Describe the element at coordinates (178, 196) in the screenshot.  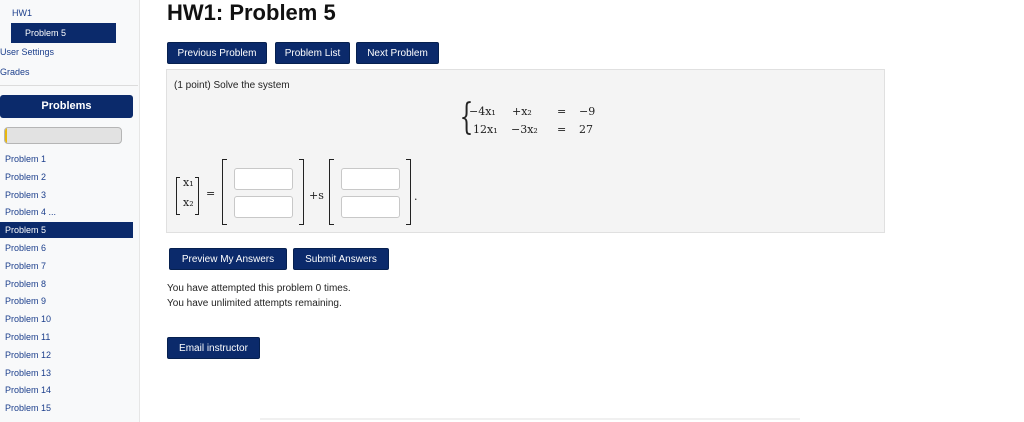
I see `lhs-bracket-left` at that location.